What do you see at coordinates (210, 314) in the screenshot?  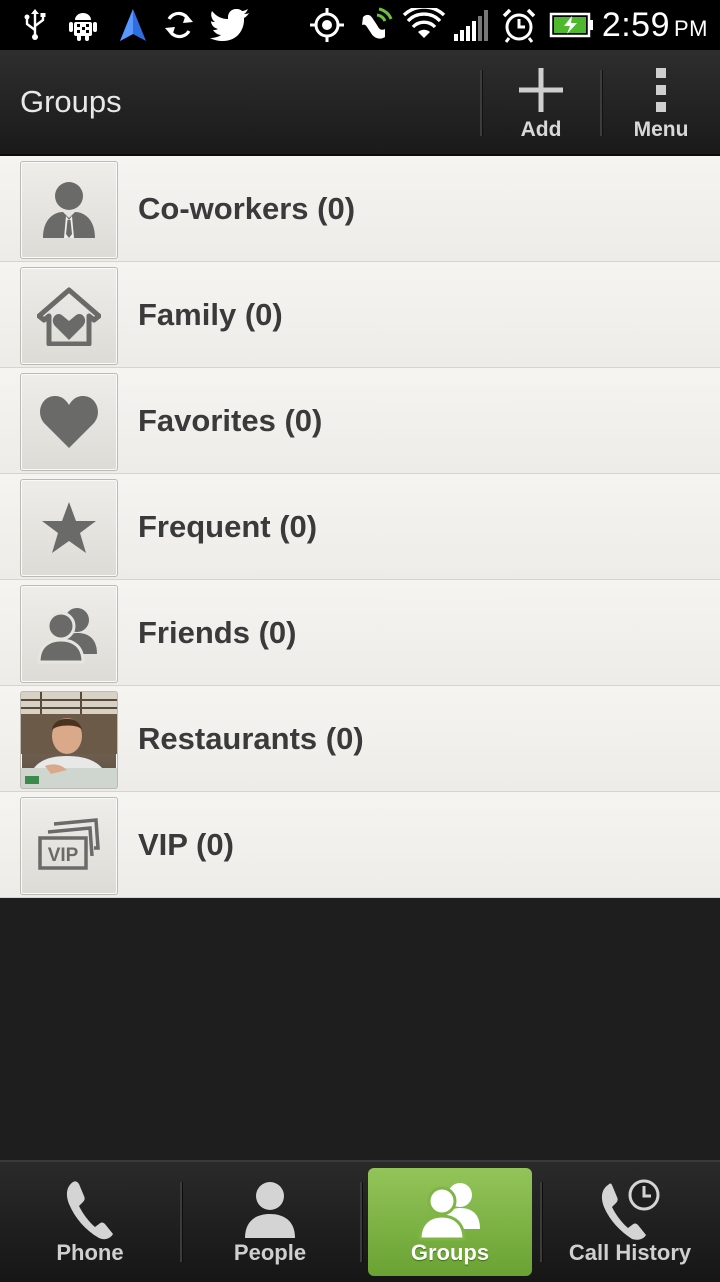 I see `group-name: Family (0)` at bounding box center [210, 314].